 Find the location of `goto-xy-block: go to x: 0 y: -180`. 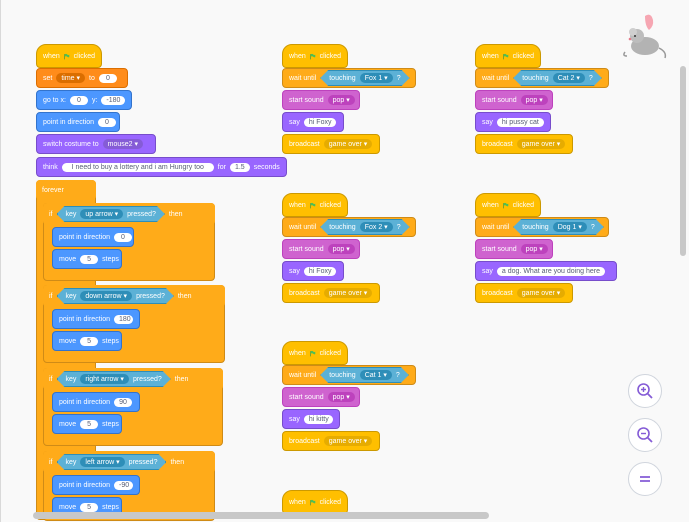

goto-xy-block: go to x: 0 y: -180 is located at coordinates (84, 100).